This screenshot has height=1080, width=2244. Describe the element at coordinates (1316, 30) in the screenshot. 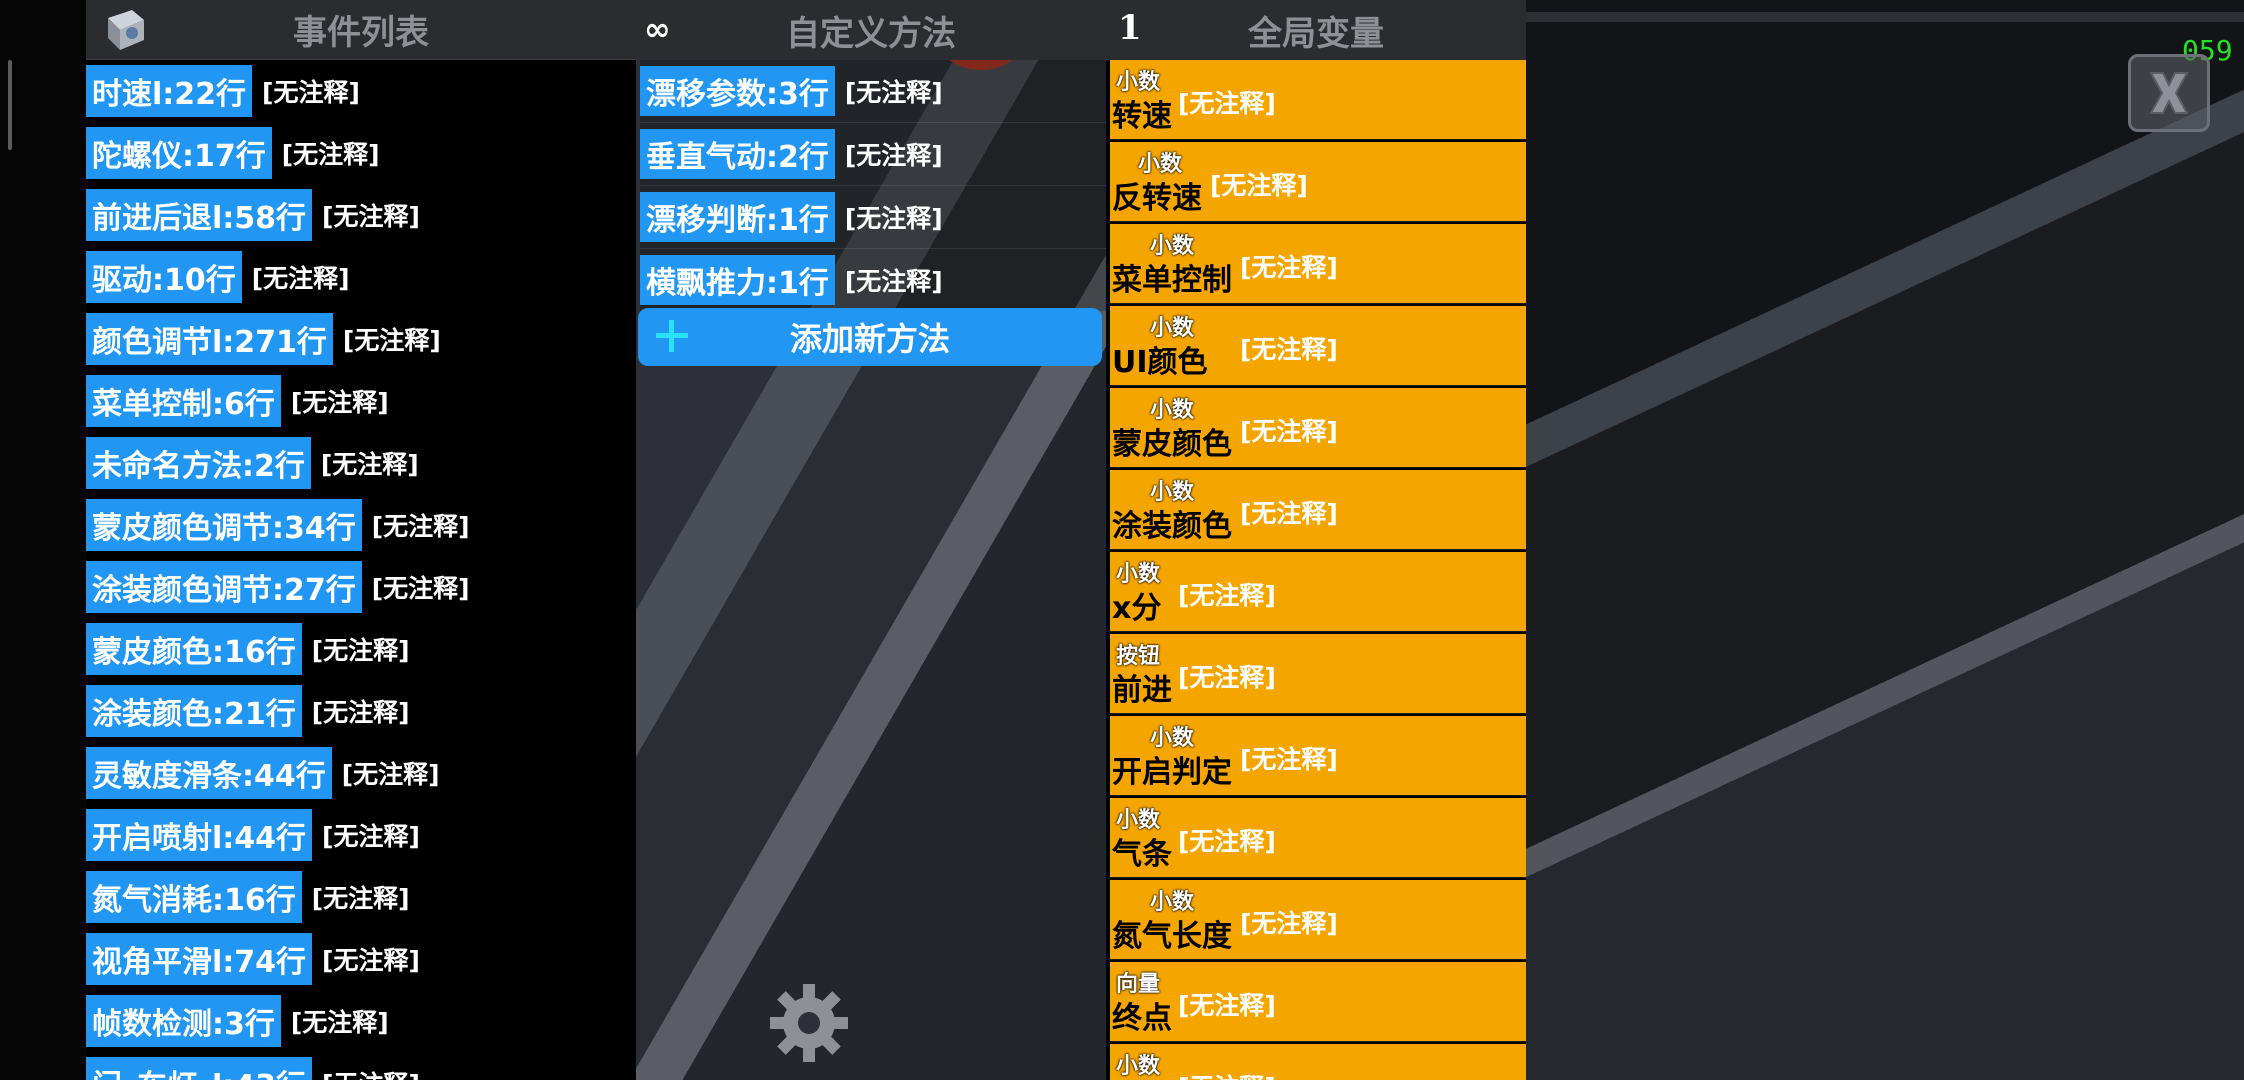

I see `variable-panel-header: 1 全局变量` at that location.